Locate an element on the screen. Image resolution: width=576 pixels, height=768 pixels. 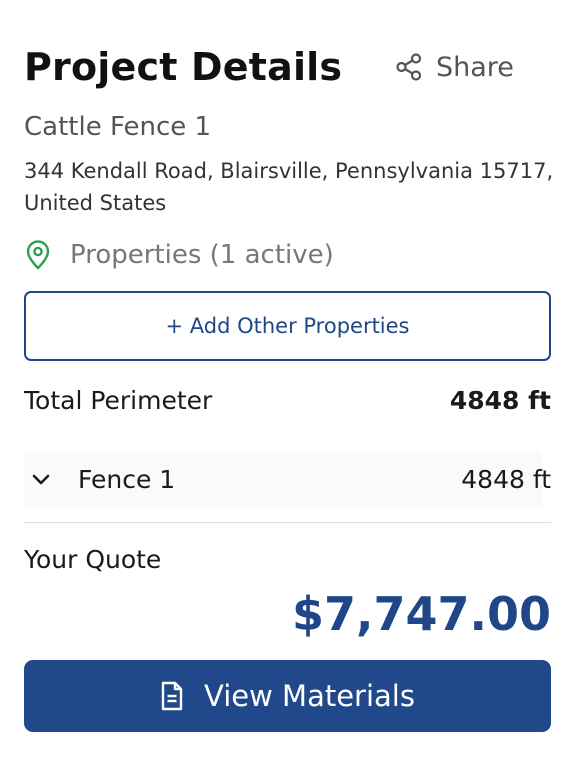
page-title: Project Details is located at coordinates (183, 67).